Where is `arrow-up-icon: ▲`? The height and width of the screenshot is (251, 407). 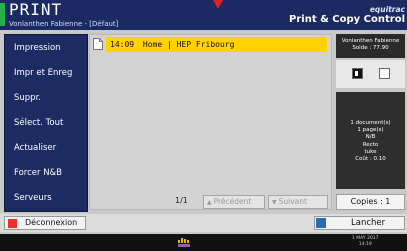
arrow-up-icon: ▲ is located at coordinates (209, 202).